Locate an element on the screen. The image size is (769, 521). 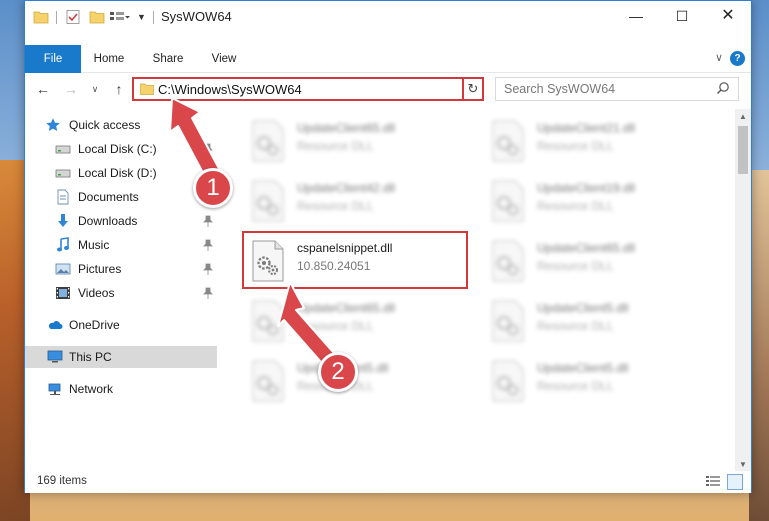
star-icon is located at coordinates (53, 124).